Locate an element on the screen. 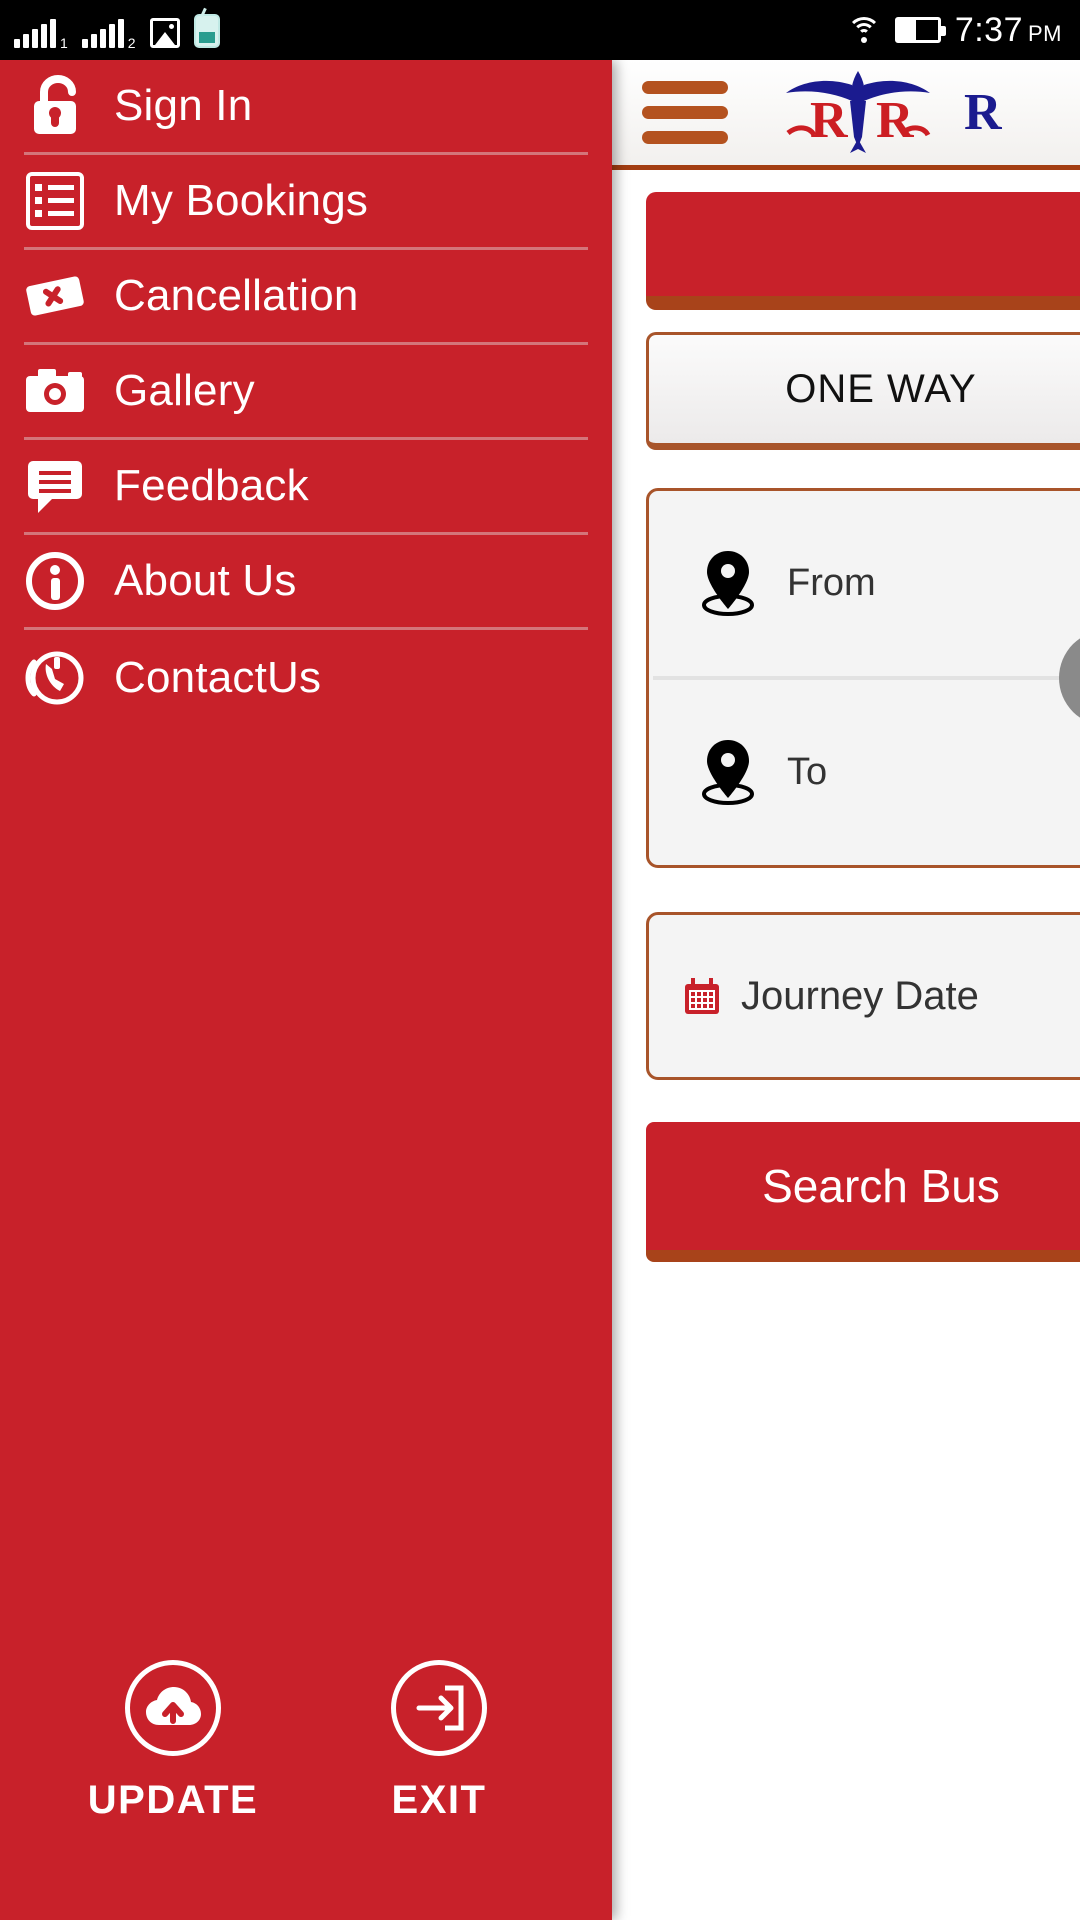  sidebar-item-label: Cancellation is located at coordinates (236, 295).